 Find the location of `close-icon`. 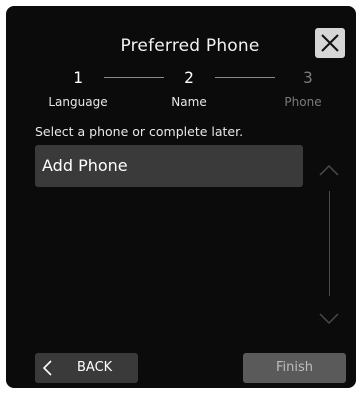

close-icon is located at coordinates (330, 43).